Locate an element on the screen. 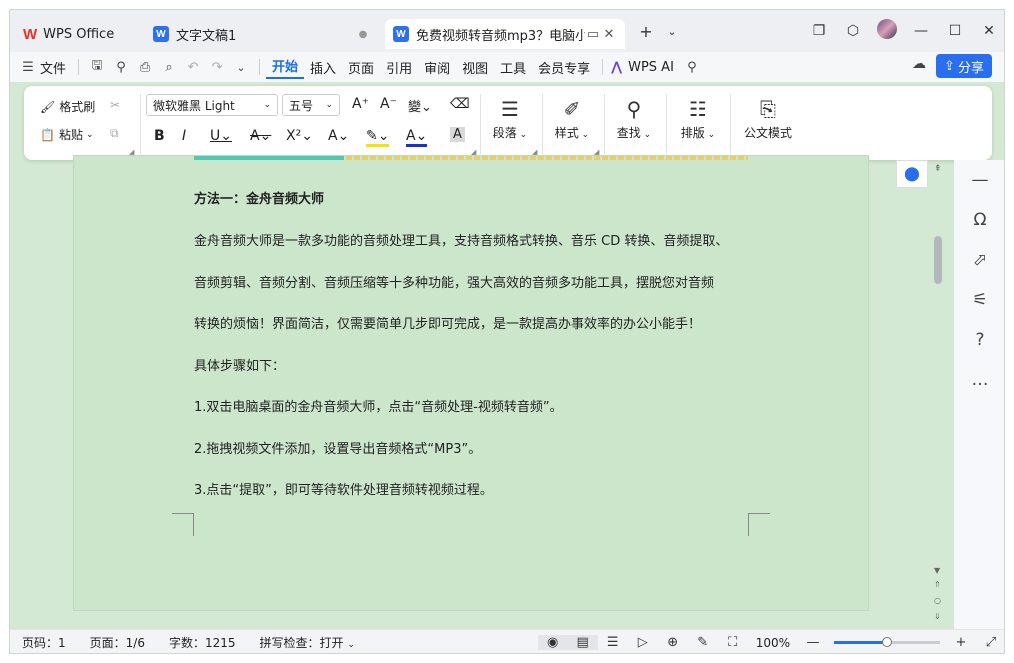 This screenshot has height=663, width=1014. link-icon: ⚲ is located at coordinates (121, 67).